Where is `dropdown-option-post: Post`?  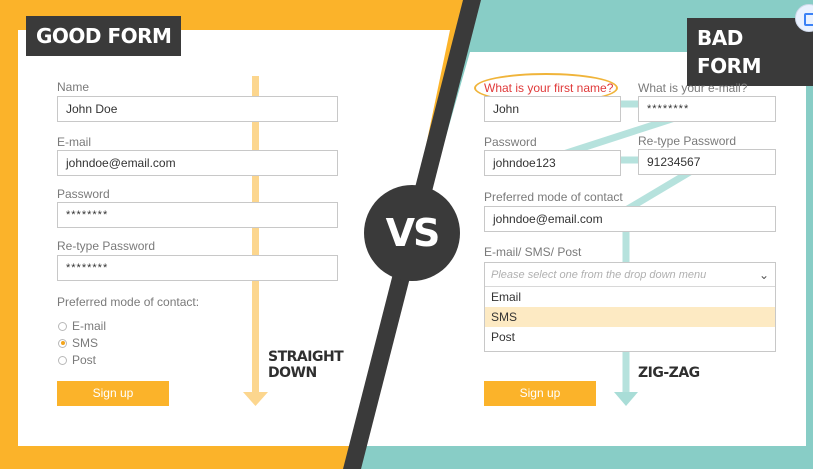 dropdown-option-post: Post is located at coordinates (630, 337).